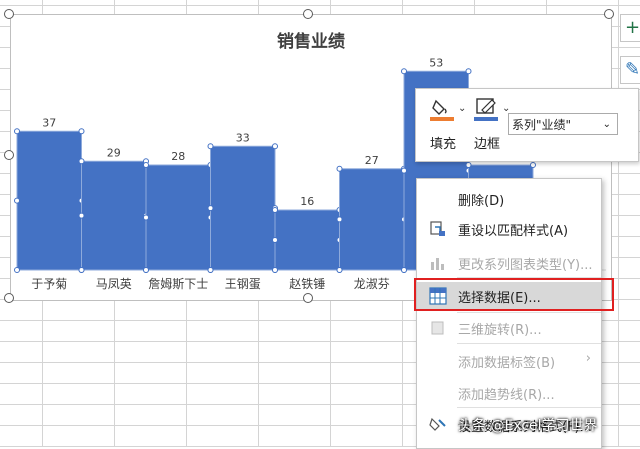 This screenshot has width=640, height=449. I want to click on data-label-5: 27, so click(372, 160).